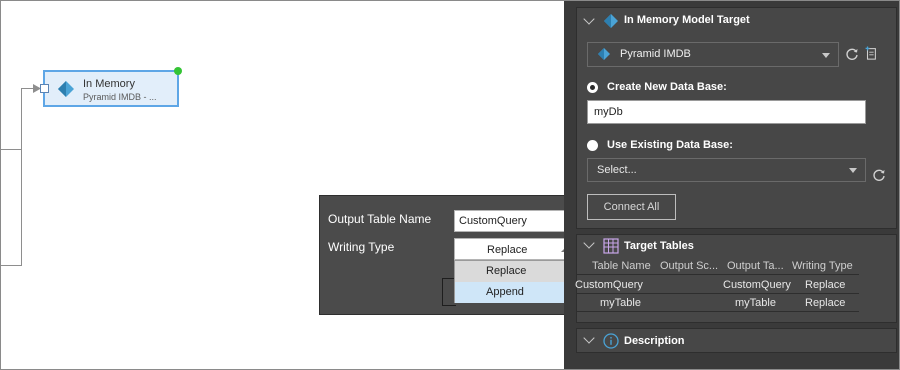 The image size is (900, 370). I want to click on section-title: Target Tables, so click(659, 246).